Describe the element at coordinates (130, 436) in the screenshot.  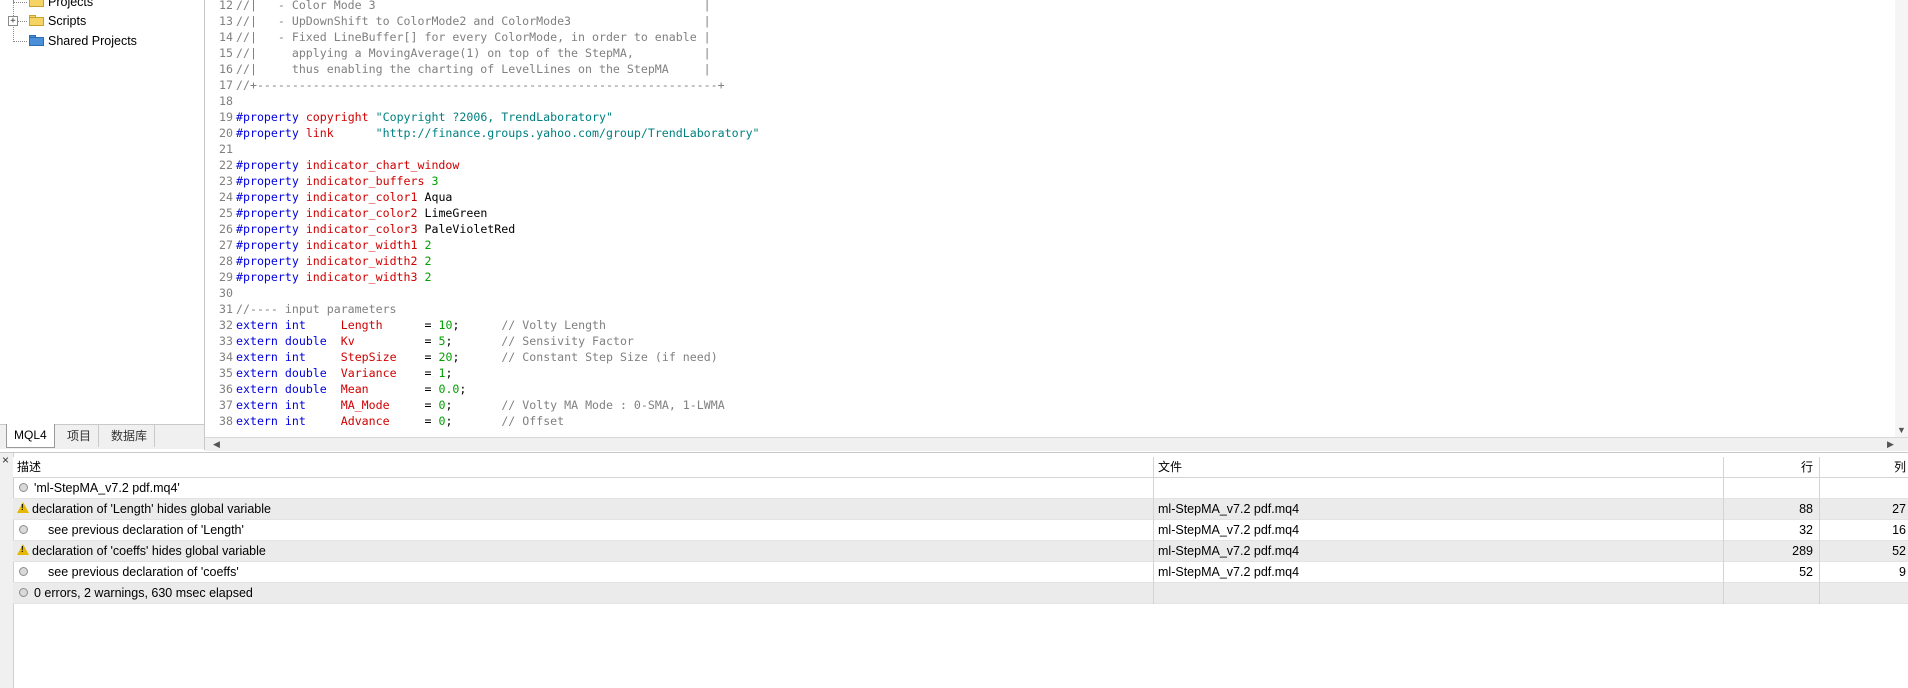
I see `tab-database: 数据库` at that location.